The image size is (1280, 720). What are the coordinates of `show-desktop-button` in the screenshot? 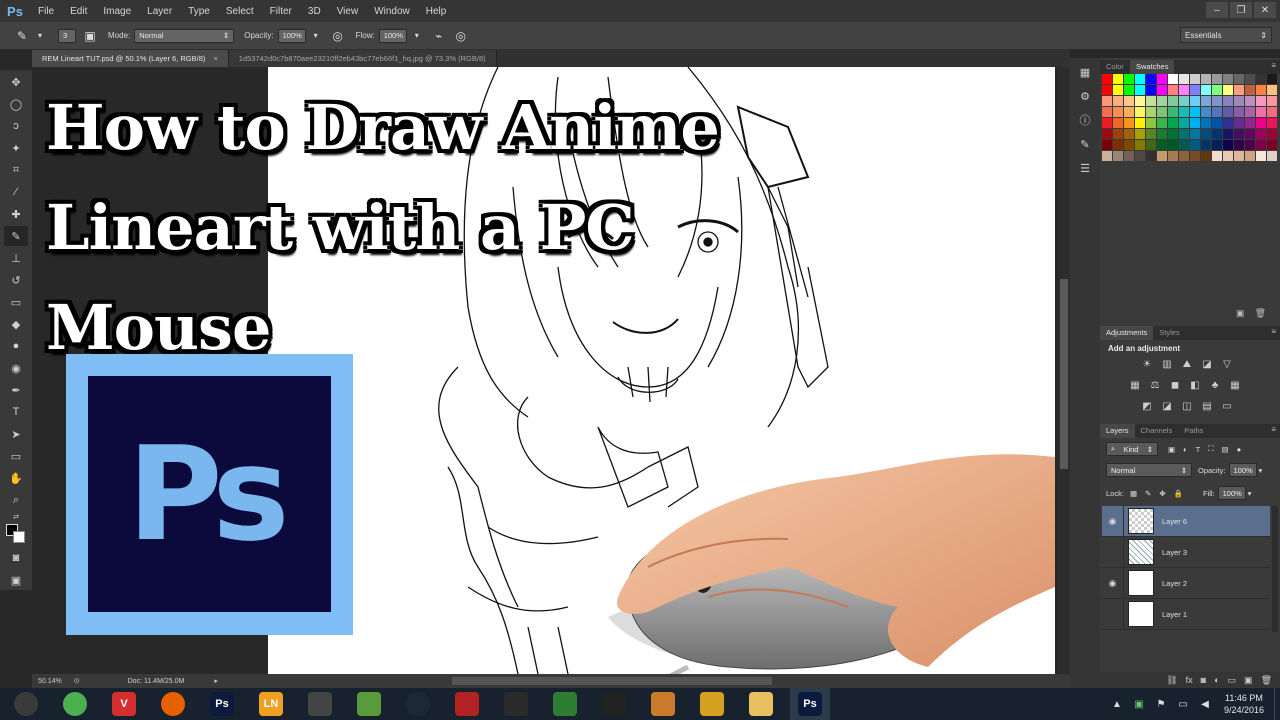 It's located at (1277, 704).